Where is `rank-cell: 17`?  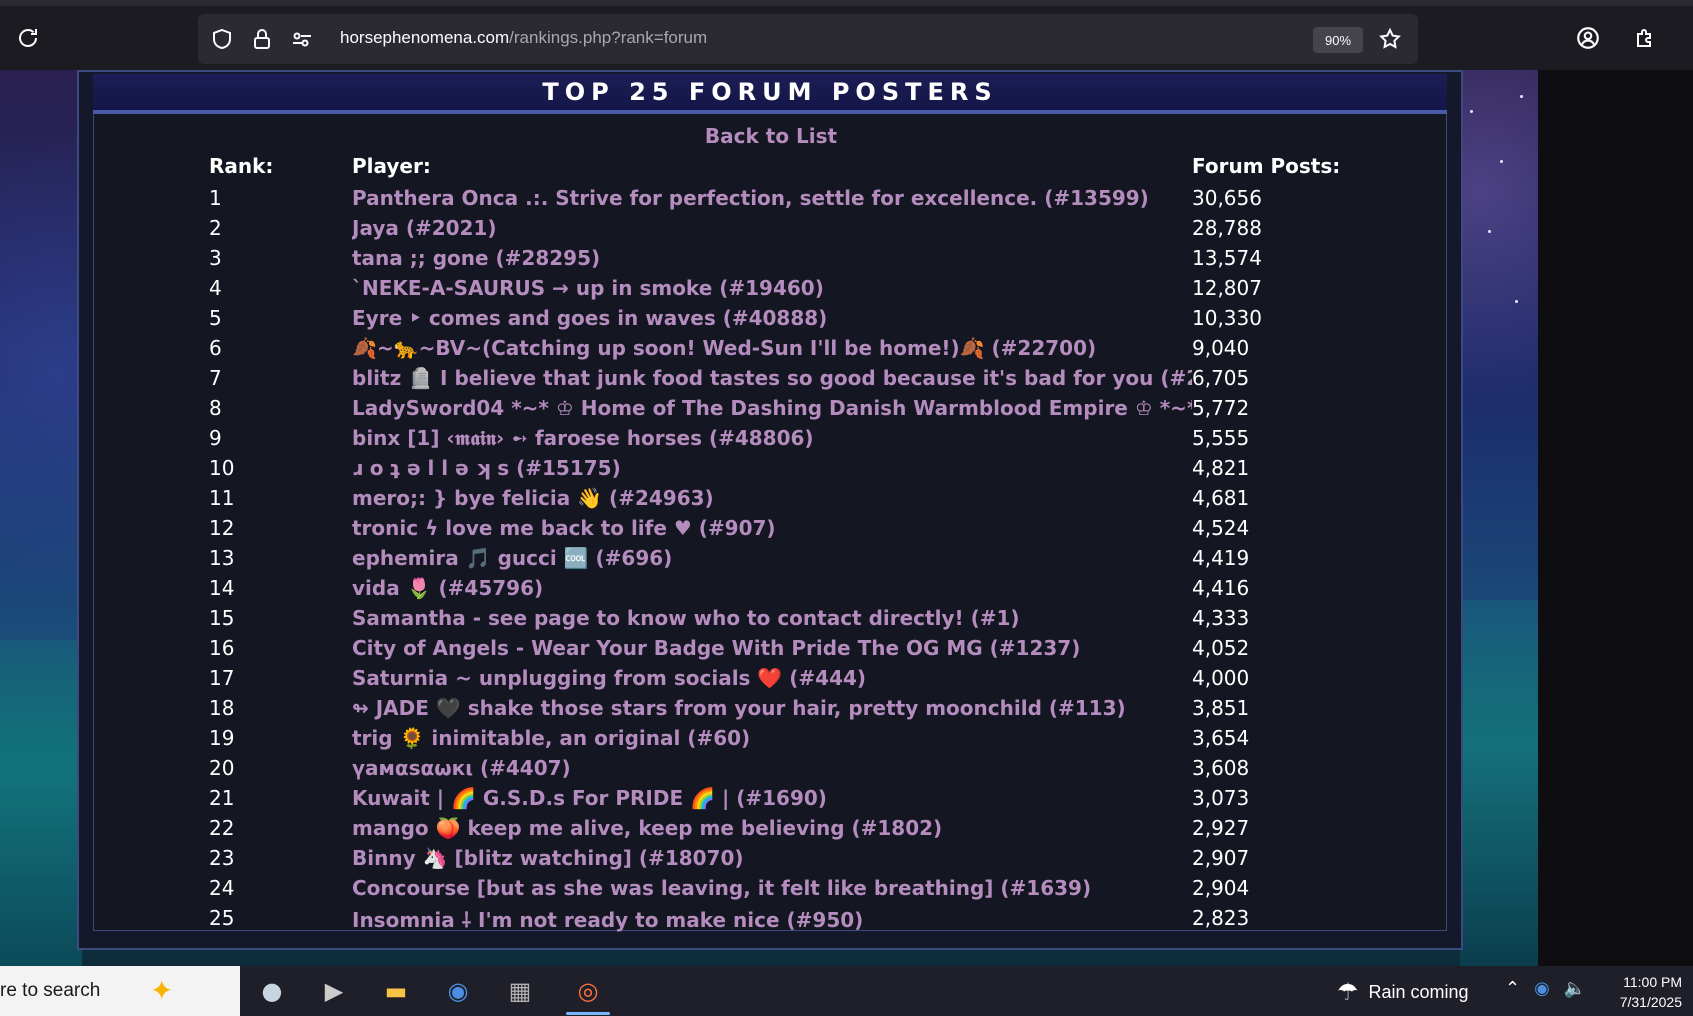
rank-cell: 17 is located at coordinates (222, 678).